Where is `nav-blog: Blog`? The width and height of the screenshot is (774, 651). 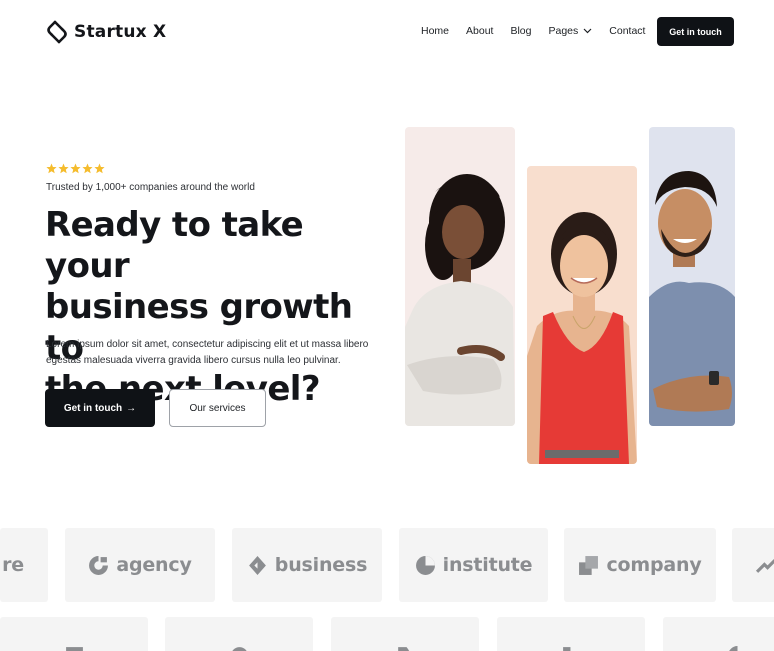 nav-blog: Blog is located at coordinates (520, 31).